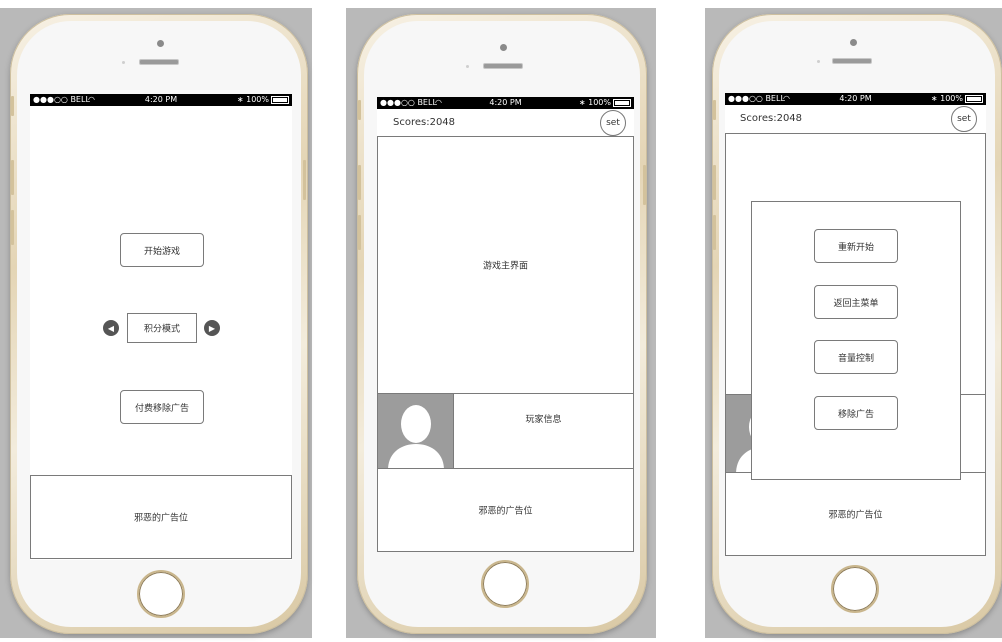  I want to click on avatar-silhouette, so click(416, 436).